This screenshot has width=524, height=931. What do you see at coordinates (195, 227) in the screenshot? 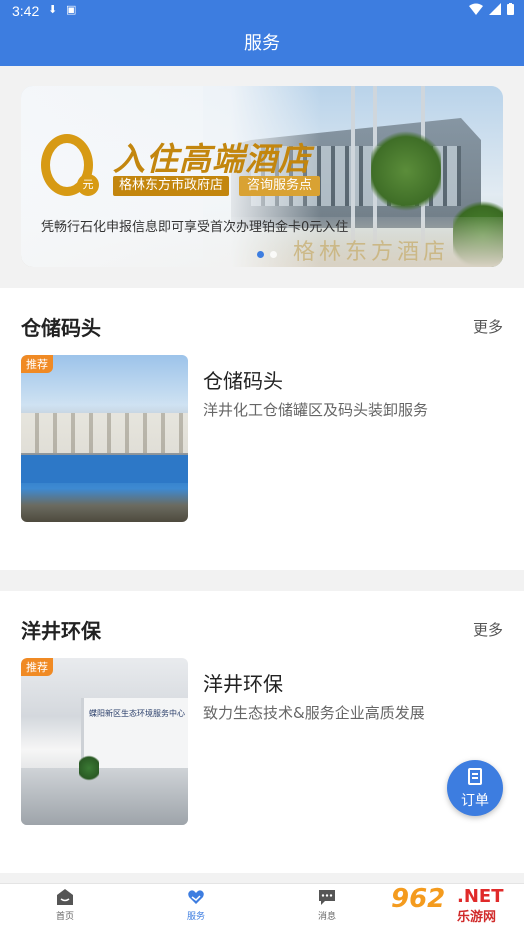
I see `banner-caption: 凭畅行石化申报信息即可享受首次办理铂金卡0元入住` at bounding box center [195, 227].